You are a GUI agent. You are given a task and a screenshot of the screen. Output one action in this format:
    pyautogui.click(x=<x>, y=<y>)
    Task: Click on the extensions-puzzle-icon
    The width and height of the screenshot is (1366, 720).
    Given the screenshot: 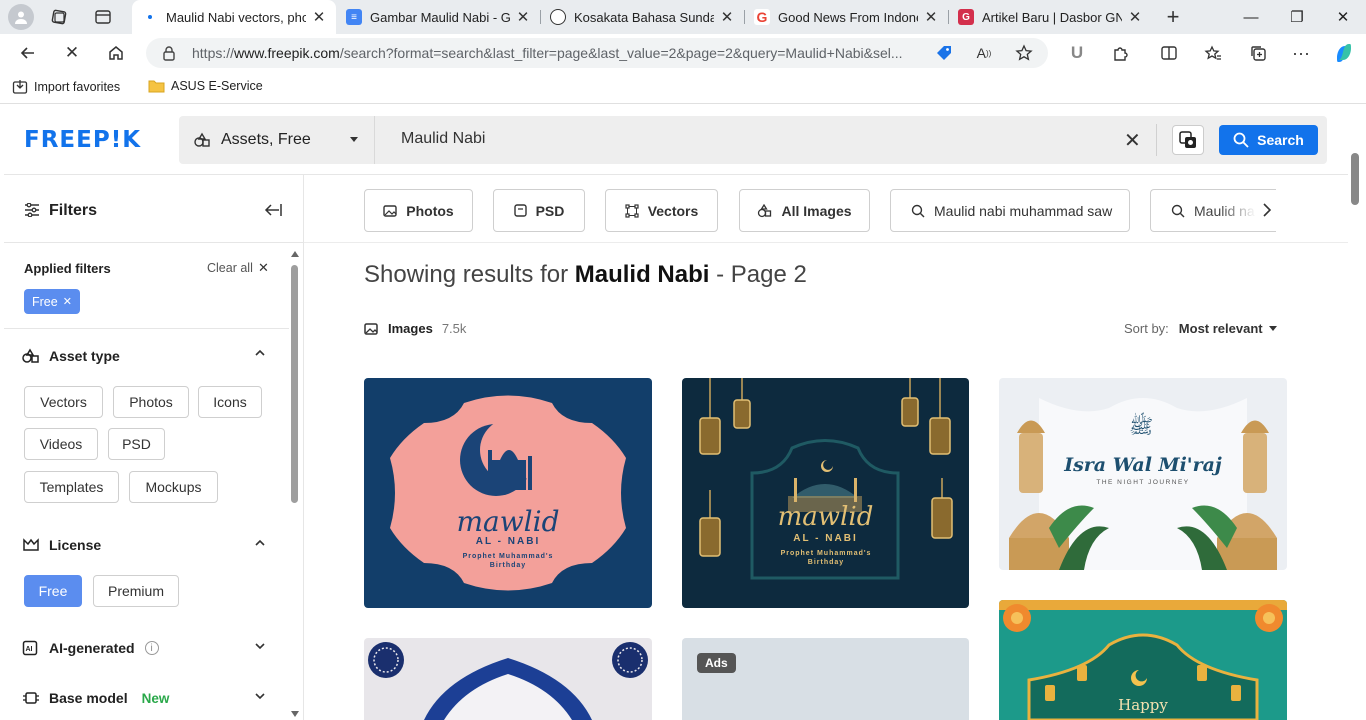 What is the action you would take?
    pyautogui.click(x=1121, y=53)
    